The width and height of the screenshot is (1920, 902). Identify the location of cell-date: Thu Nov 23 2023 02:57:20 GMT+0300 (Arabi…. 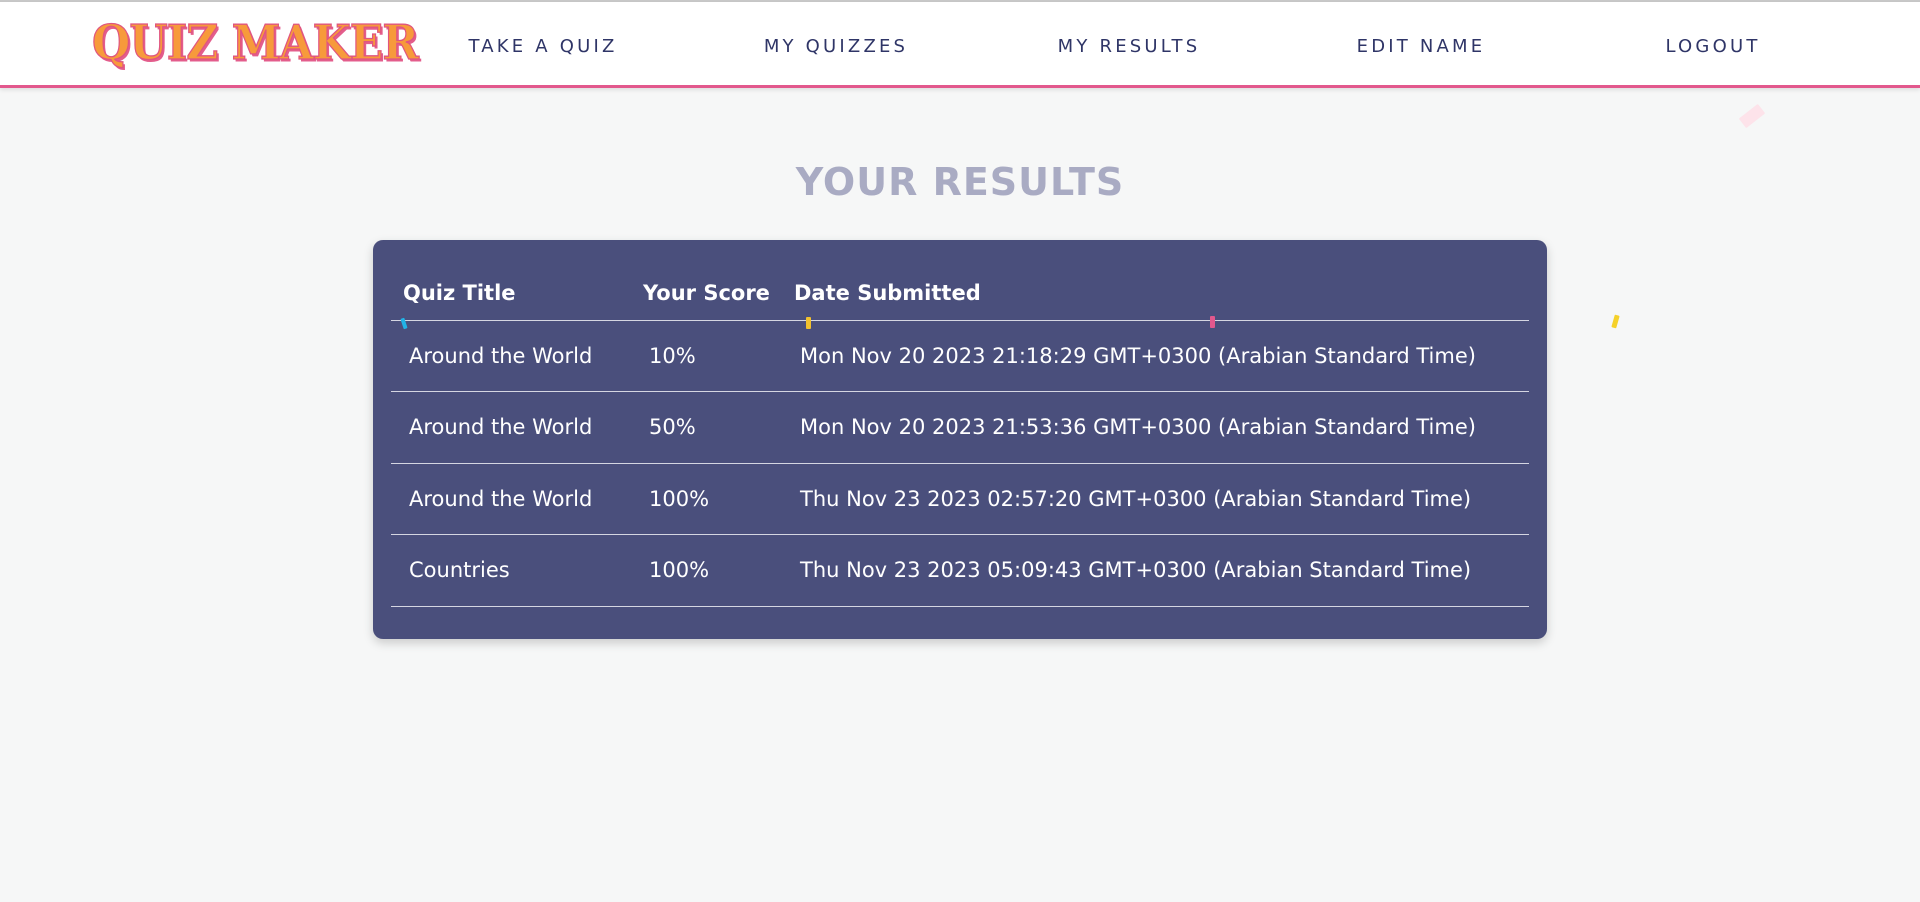
(1155, 499).